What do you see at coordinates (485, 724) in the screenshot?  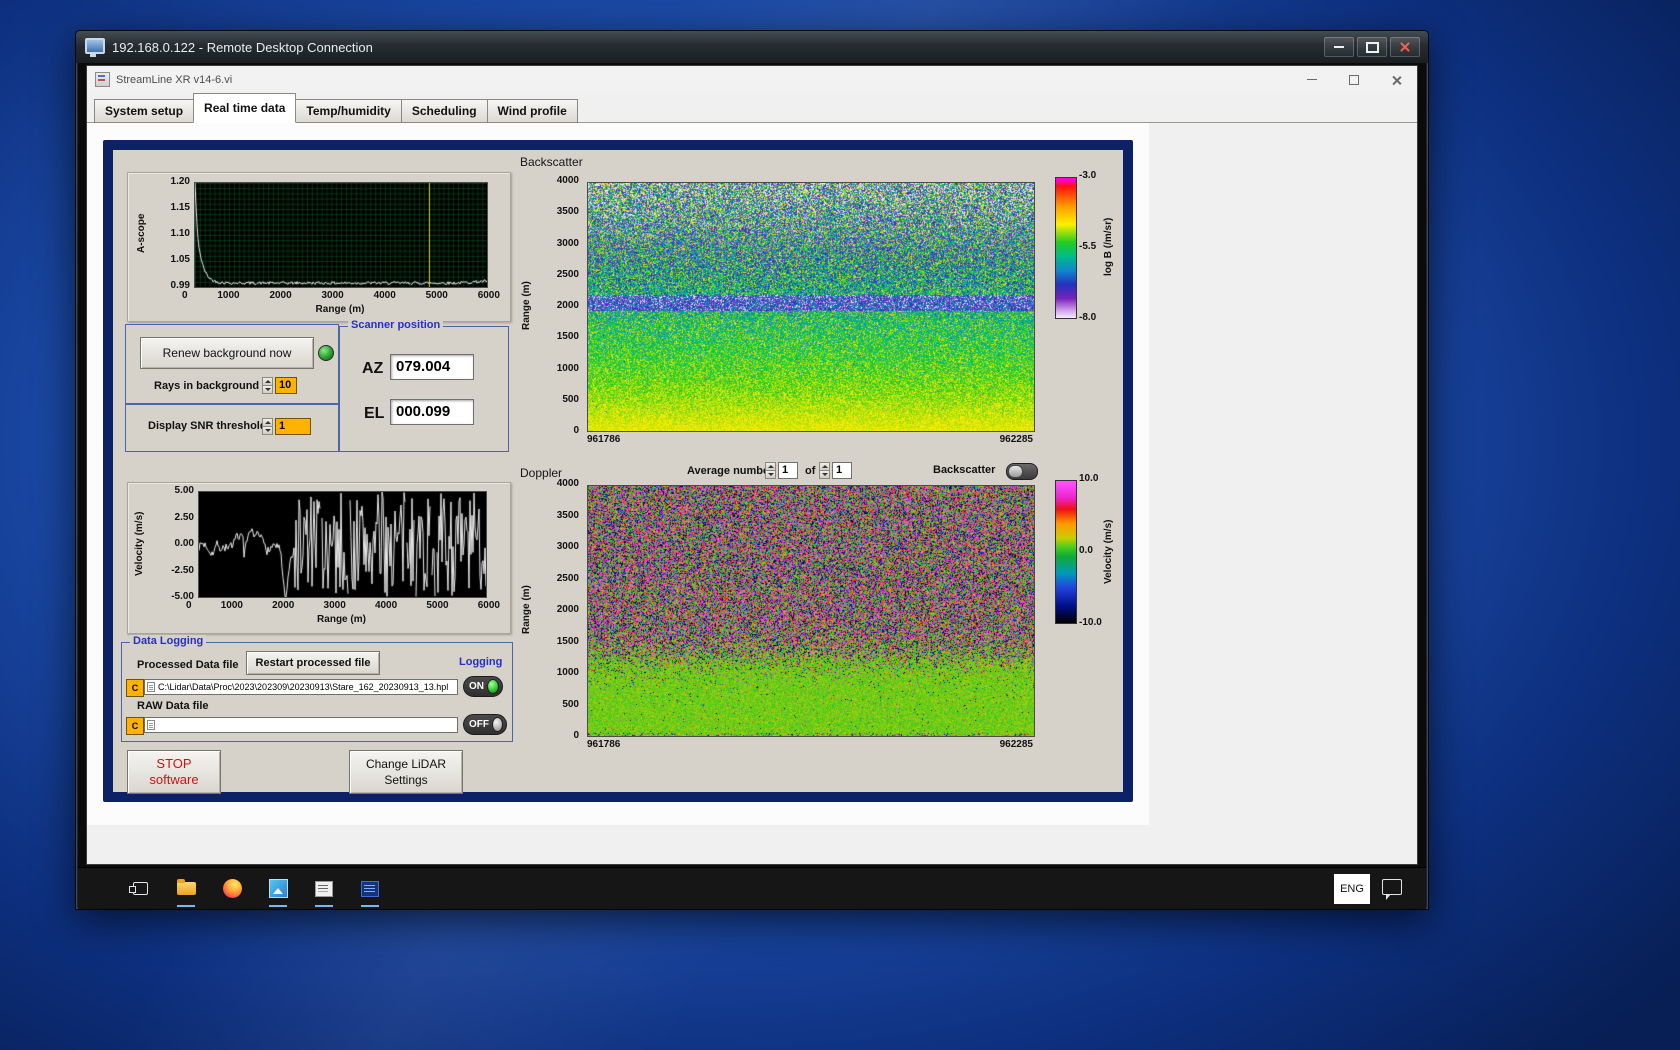 I see `raw-logging-toggle: OFF` at bounding box center [485, 724].